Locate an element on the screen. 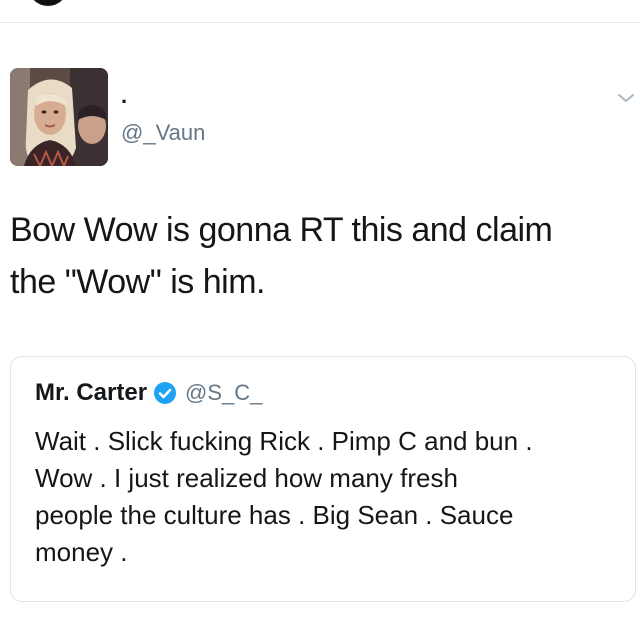 The width and height of the screenshot is (640, 632). author-handle: @_Vaun is located at coordinates (163, 133).